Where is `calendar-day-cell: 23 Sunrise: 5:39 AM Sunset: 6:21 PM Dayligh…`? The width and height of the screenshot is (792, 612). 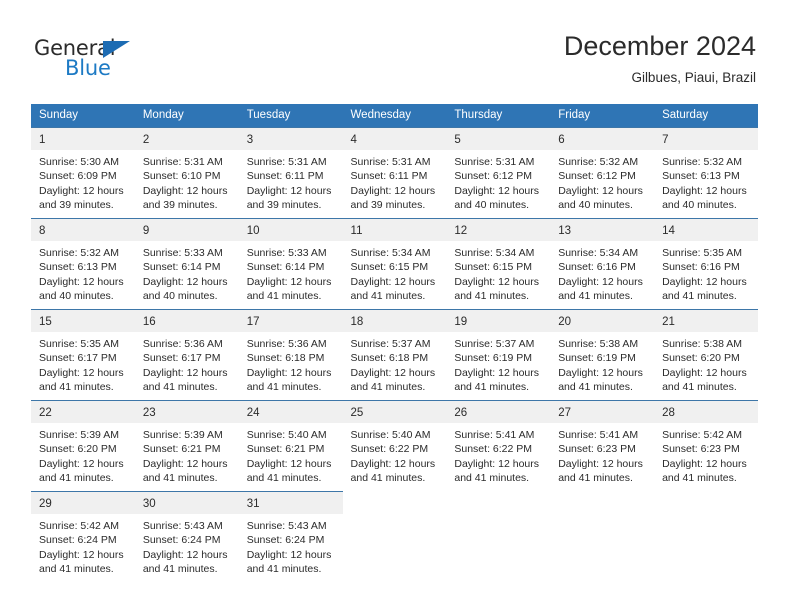
calendar-day-cell: 23 Sunrise: 5:39 AM Sunset: 6:21 PM Dayligh… is located at coordinates (186, 445).